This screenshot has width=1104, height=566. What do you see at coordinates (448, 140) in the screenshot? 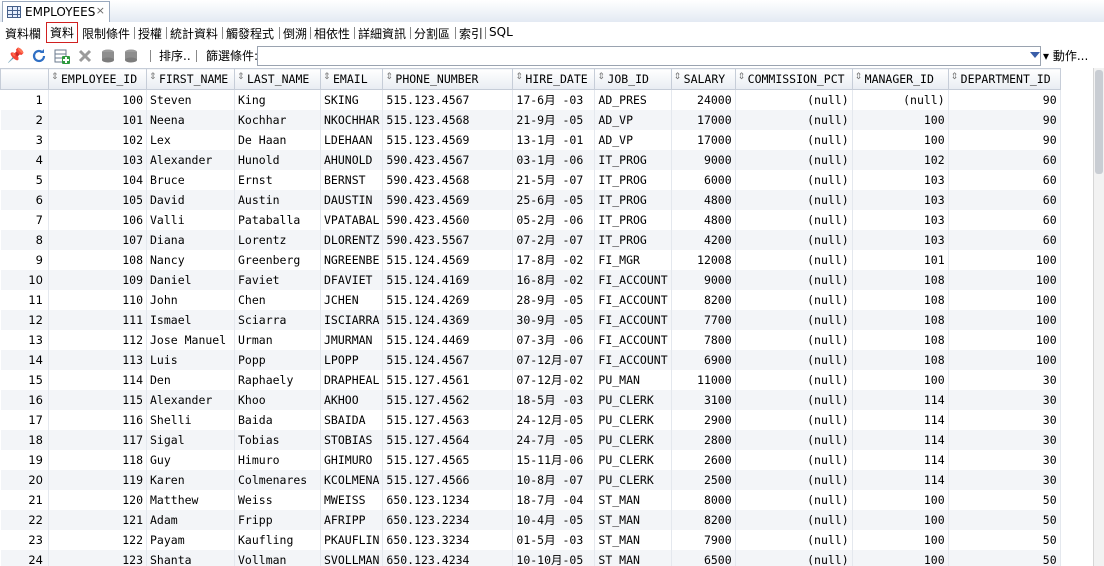
I see `table-cell: 515.123.4569` at bounding box center [448, 140].